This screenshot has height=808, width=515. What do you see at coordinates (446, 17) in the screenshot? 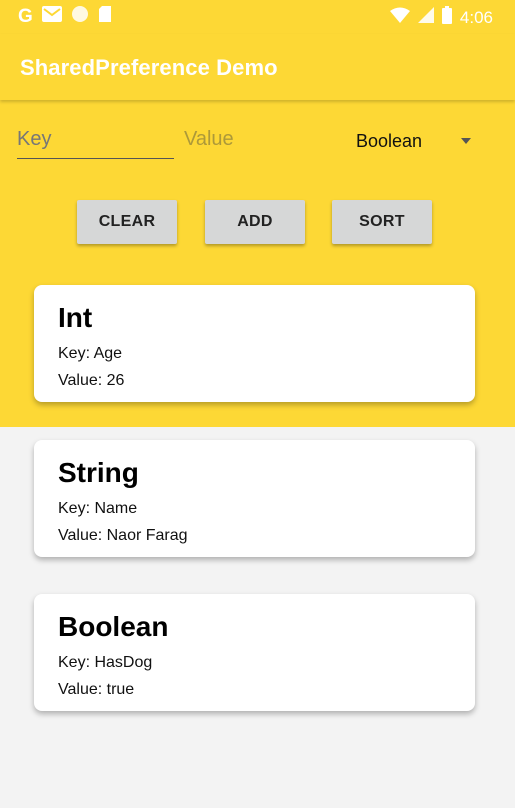
I see `battery-icon` at bounding box center [446, 17].